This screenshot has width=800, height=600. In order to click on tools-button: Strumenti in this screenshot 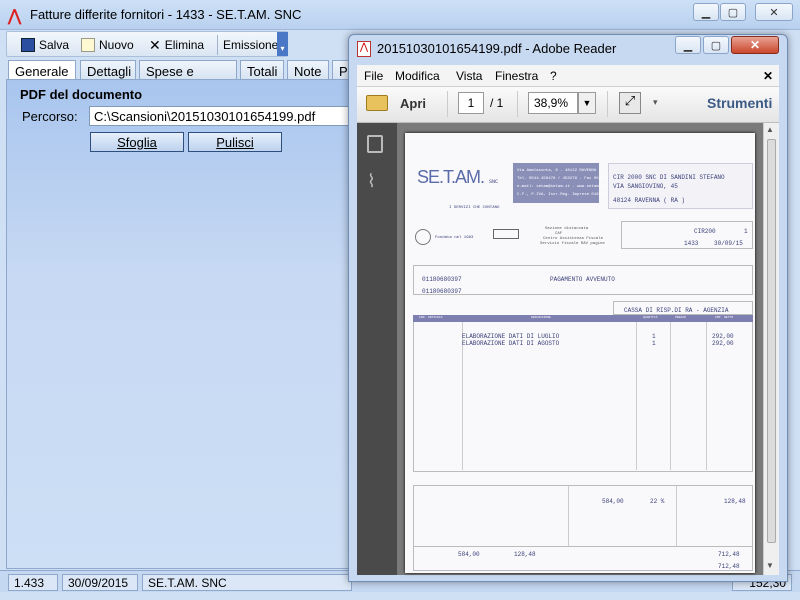, I will do `click(739, 103)`.